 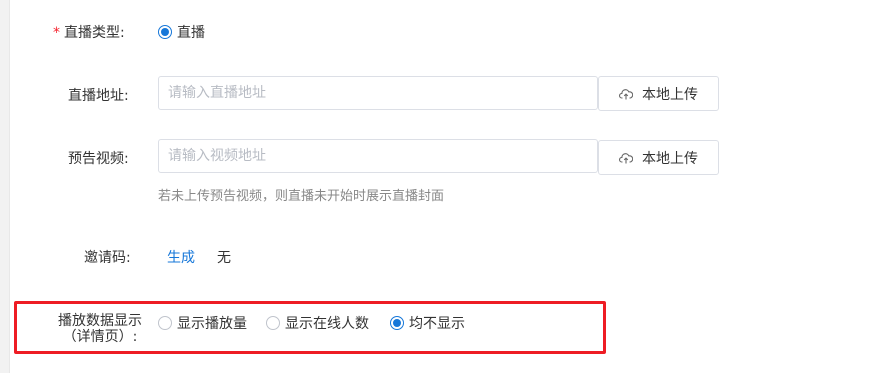 I want to click on live-type-label: * 直播类型:, so click(x=89, y=32).